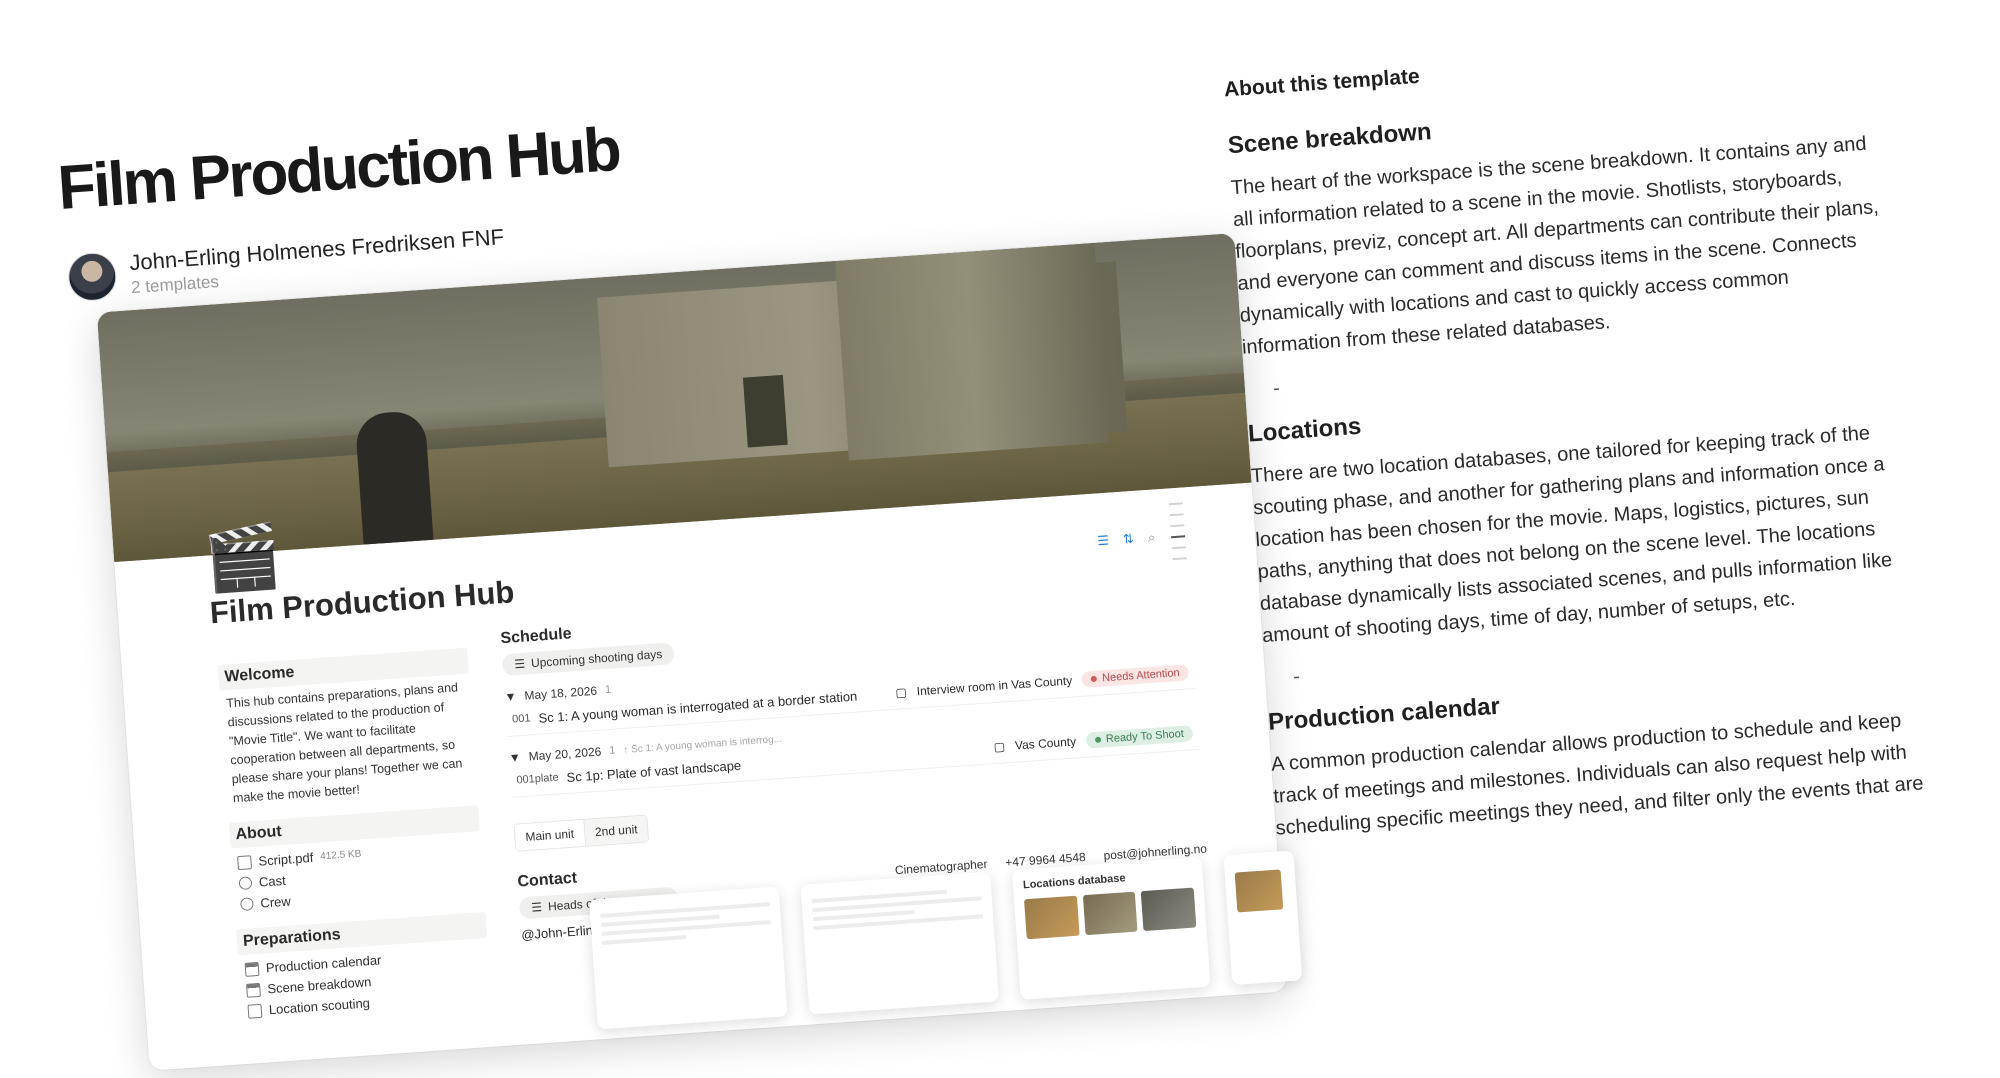 The image size is (2000, 1078). What do you see at coordinates (654, 771) in the screenshot?
I see `scene-name: Sc 1p: Plate of vast landscape` at bounding box center [654, 771].